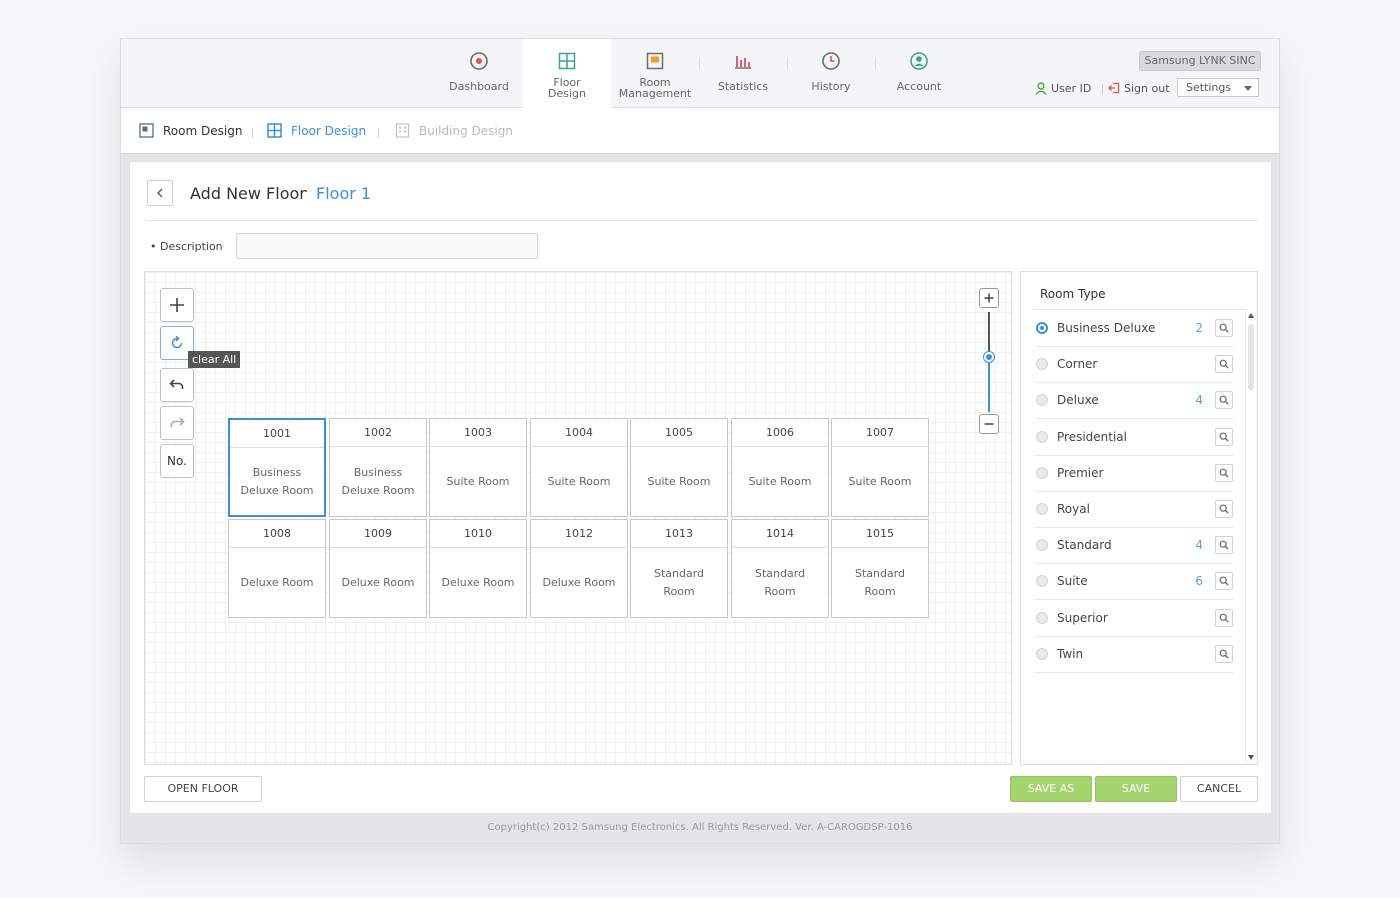 The width and height of the screenshot is (1400, 898). What do you see at coordinates (1134, 473) in the screenshot?
I see `room-type-row: Premier` at bounding box center [1134, 473].